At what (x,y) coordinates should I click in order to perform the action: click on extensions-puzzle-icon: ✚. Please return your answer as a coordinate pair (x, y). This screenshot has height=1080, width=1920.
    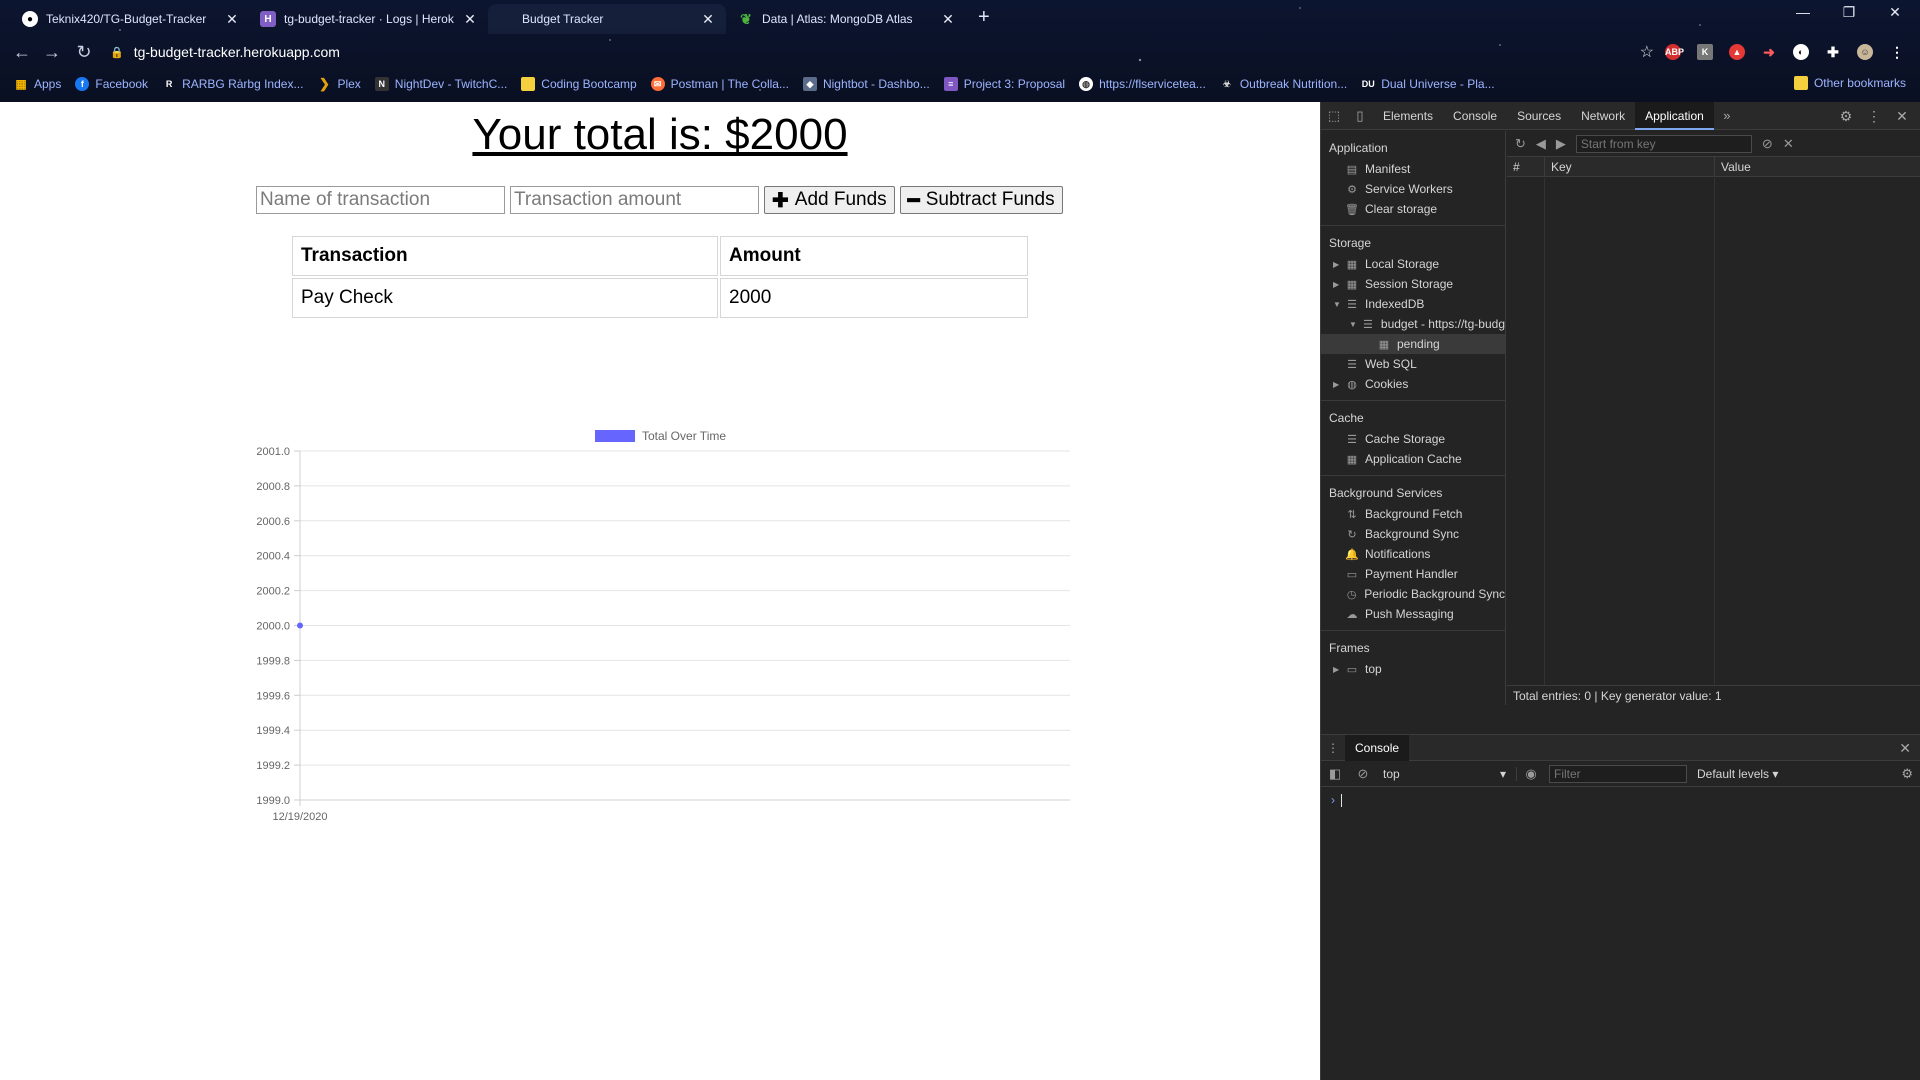
    Looking at the image, I should click on (1833, 52).